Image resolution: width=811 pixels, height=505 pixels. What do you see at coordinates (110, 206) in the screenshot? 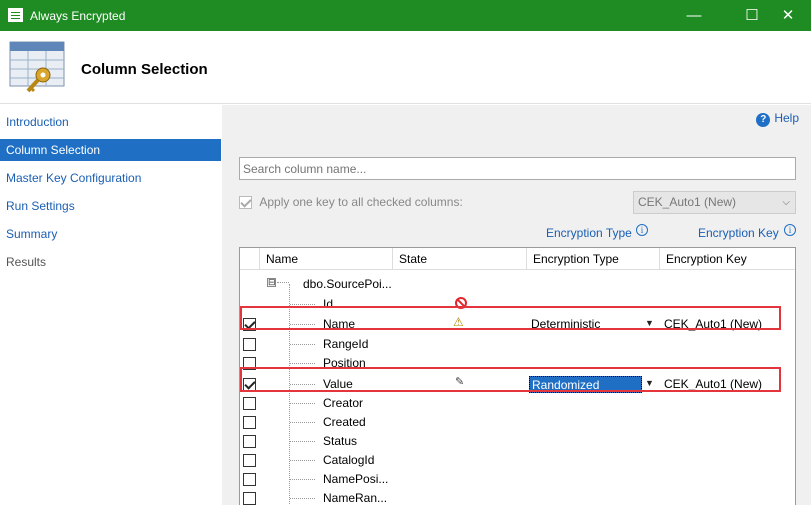
I see `sidebar-item-run-settings: Run Settings` at bounding box center [110, 206].